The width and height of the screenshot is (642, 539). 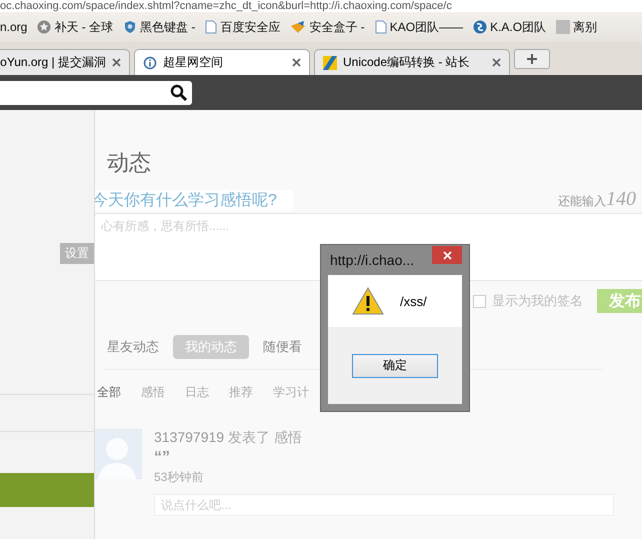 I want to click on page-title: 动态, so click(x=129, y=163).